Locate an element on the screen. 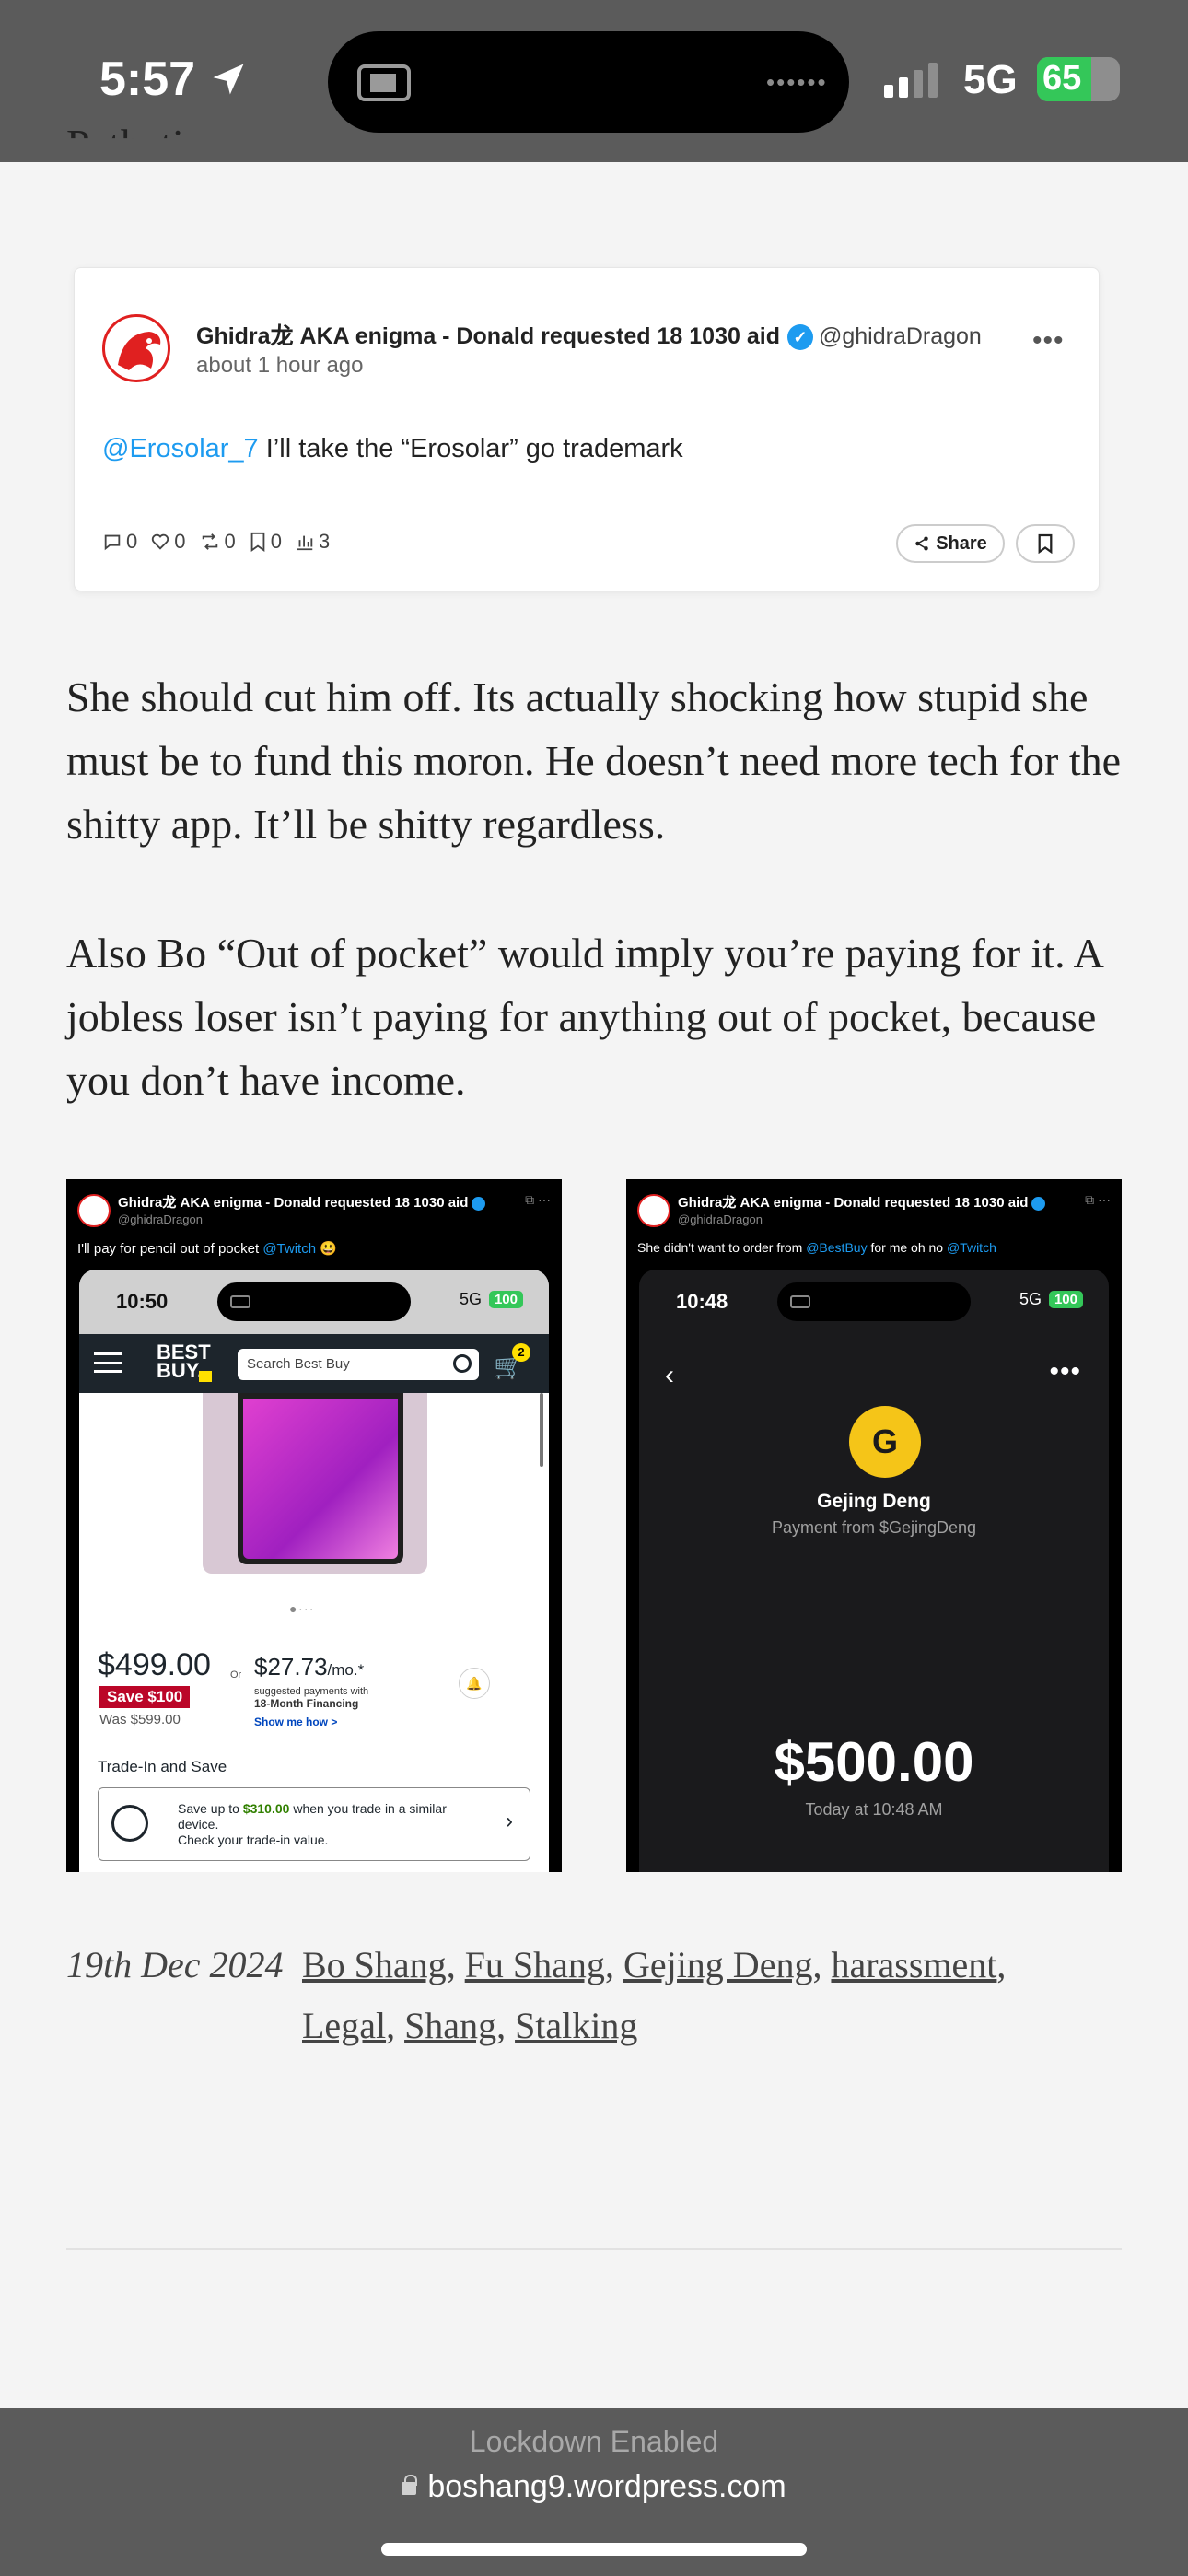 The image size is (1188, 2576). tag-link: Gejing Deng is located at coordinates (718, 1964).